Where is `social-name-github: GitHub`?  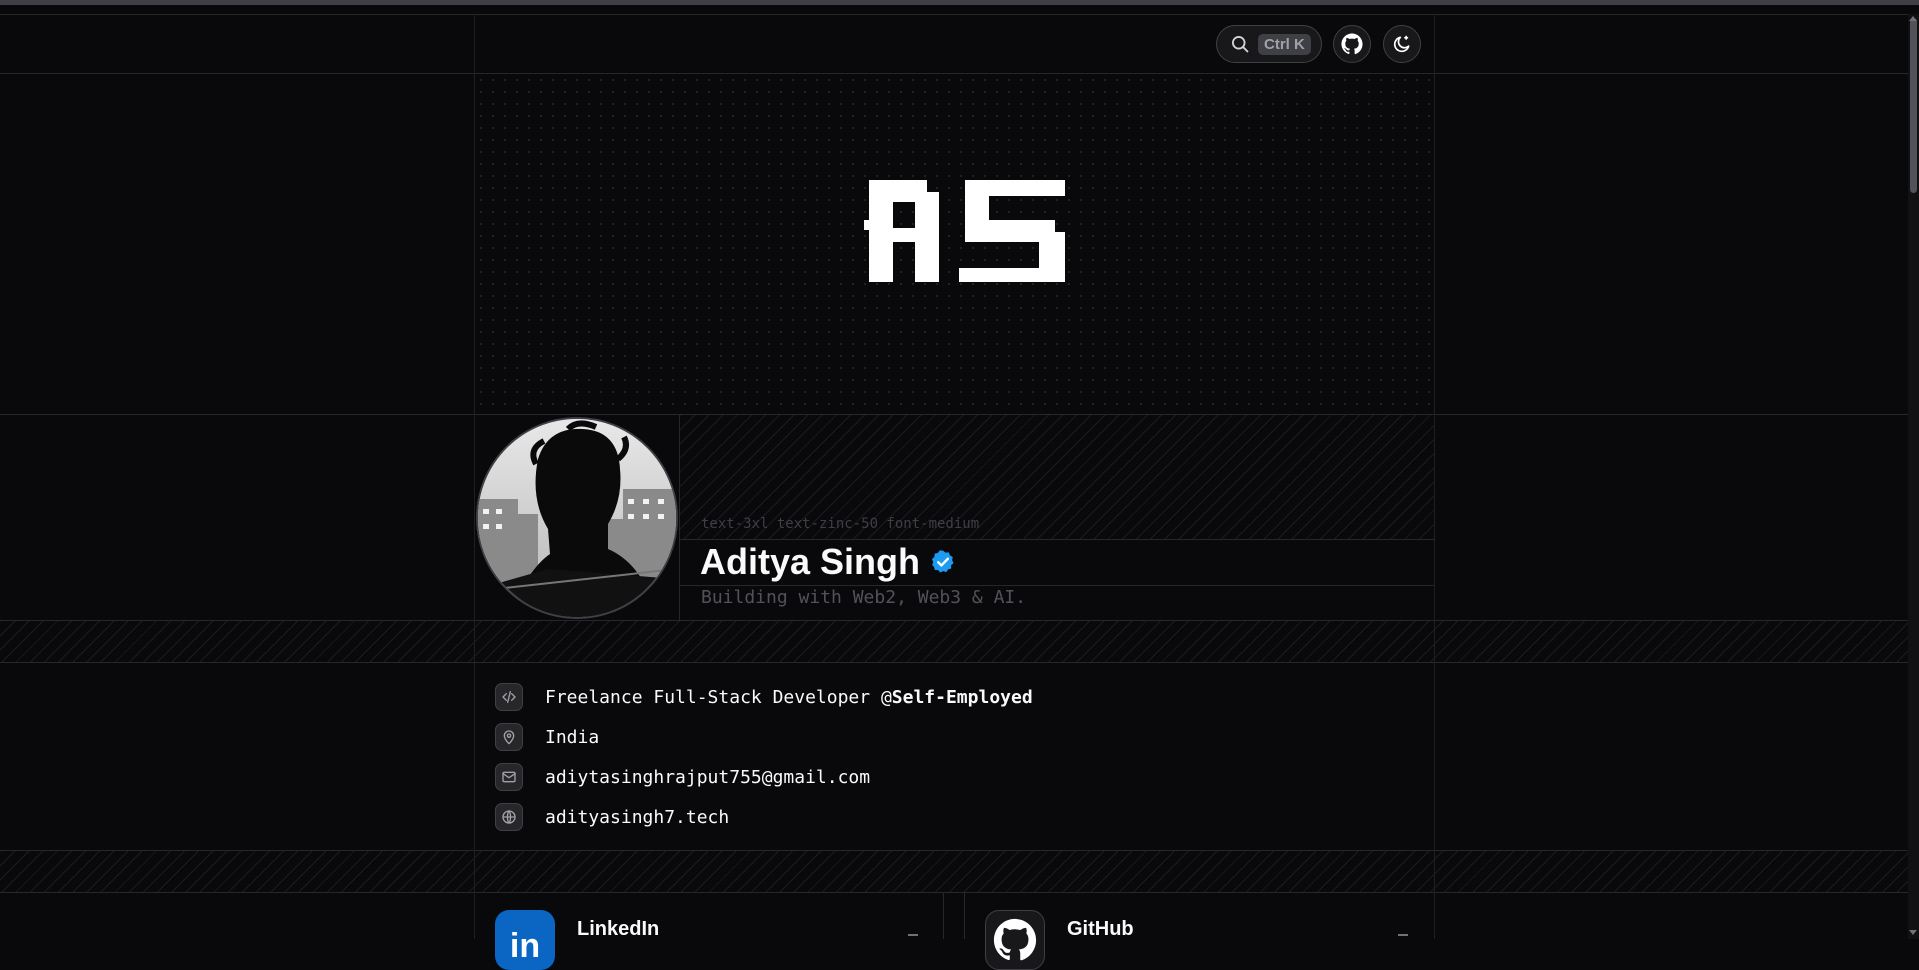
social-name-github: GitHub is located at coordinates (1100, 928).